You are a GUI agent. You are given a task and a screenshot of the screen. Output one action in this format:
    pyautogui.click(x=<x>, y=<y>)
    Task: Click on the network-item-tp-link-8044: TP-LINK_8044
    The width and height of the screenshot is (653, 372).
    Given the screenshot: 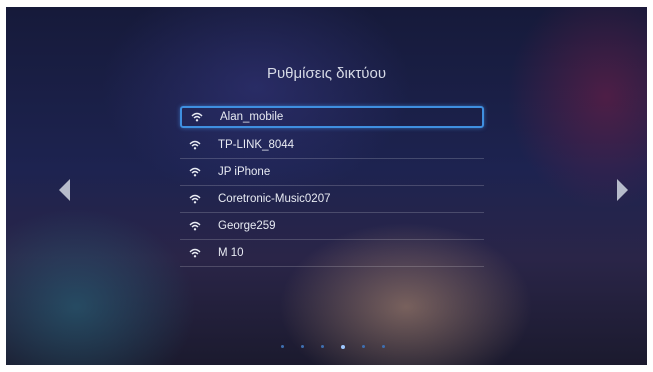 What is the action you would take?
    pyautogui.click(x=332, y=145)
    